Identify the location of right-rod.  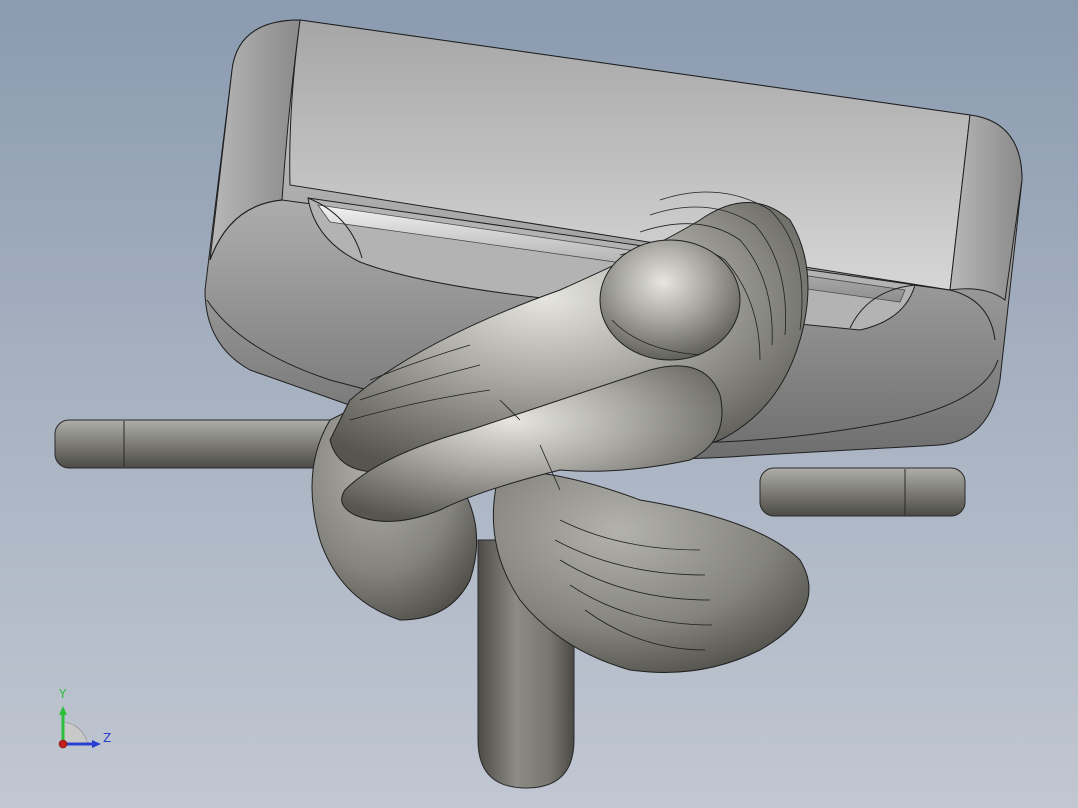
(862, 492).